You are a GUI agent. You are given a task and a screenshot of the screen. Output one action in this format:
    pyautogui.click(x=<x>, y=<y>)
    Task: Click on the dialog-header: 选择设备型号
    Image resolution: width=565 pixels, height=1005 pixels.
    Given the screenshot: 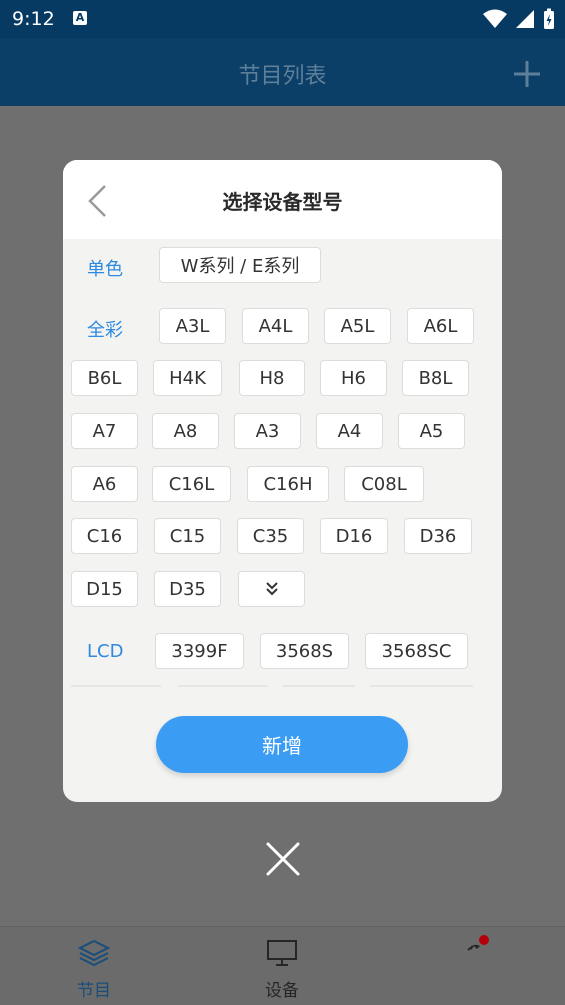 What is the action you would take?
    pyautogui.click(x=282, y=199)
    